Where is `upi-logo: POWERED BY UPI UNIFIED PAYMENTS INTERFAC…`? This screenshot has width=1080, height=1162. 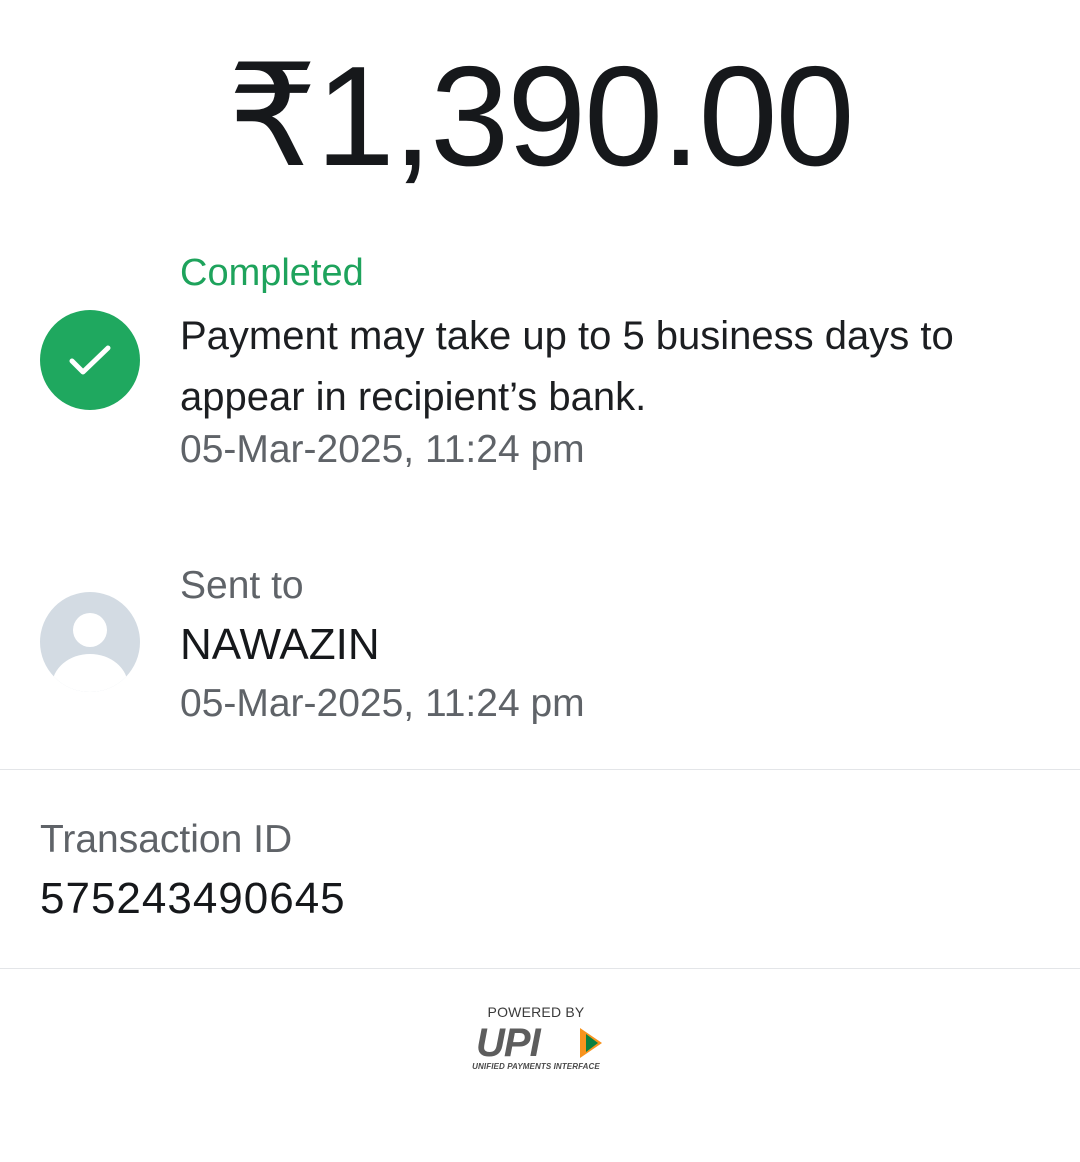
upi-logo: POWERED BY UPI UNIFIED PAYMENTS INTERFAC… is located at coordinates (540, 1040).